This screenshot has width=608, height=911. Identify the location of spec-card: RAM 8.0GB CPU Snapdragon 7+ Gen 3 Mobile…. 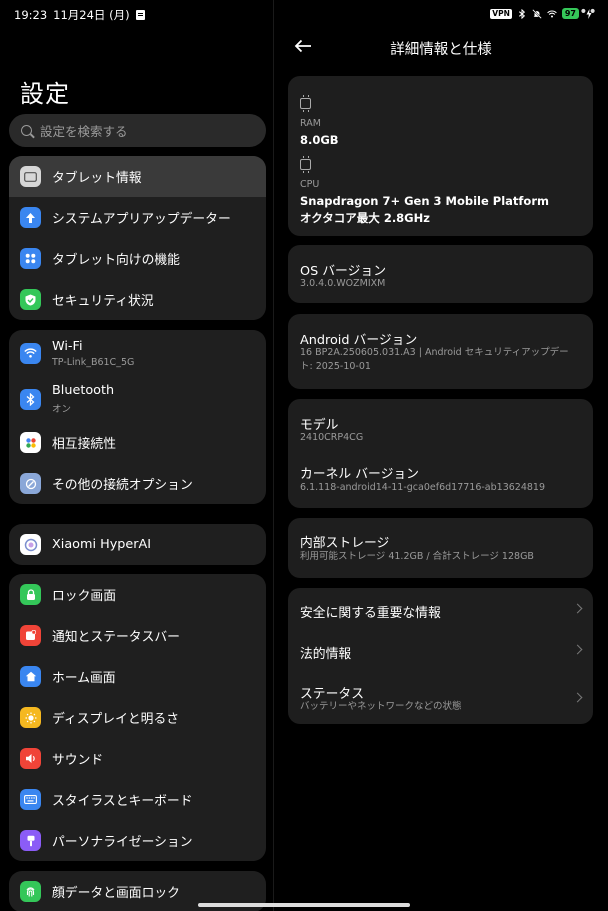
(440, 156).